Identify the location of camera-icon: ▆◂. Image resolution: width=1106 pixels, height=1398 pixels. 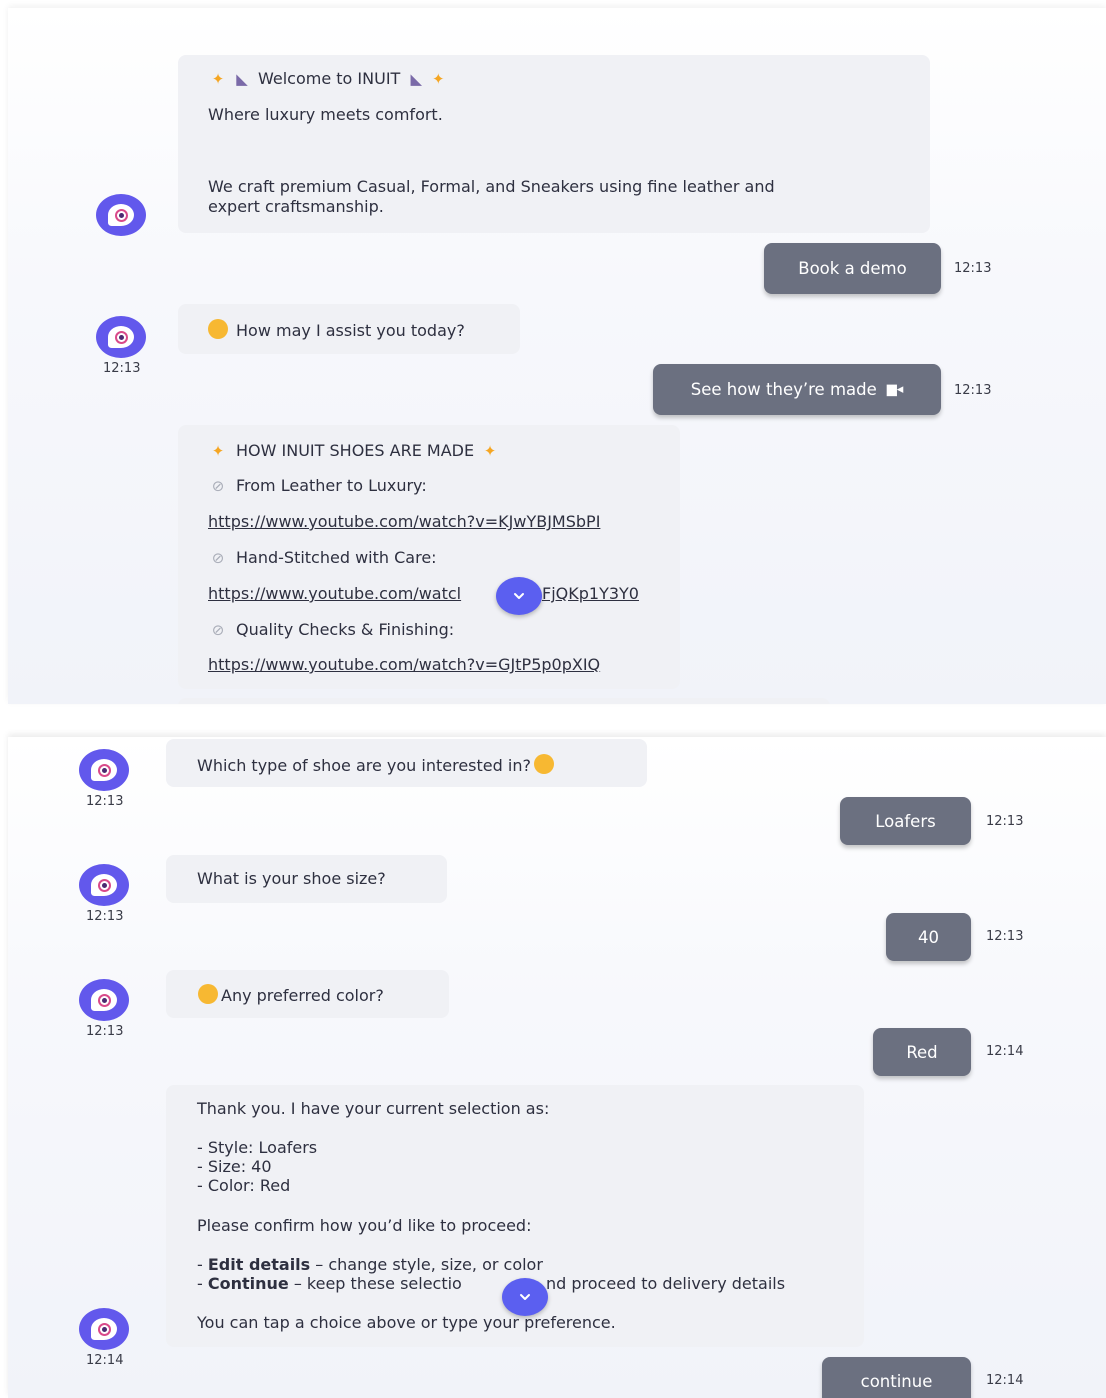
(895, 389).